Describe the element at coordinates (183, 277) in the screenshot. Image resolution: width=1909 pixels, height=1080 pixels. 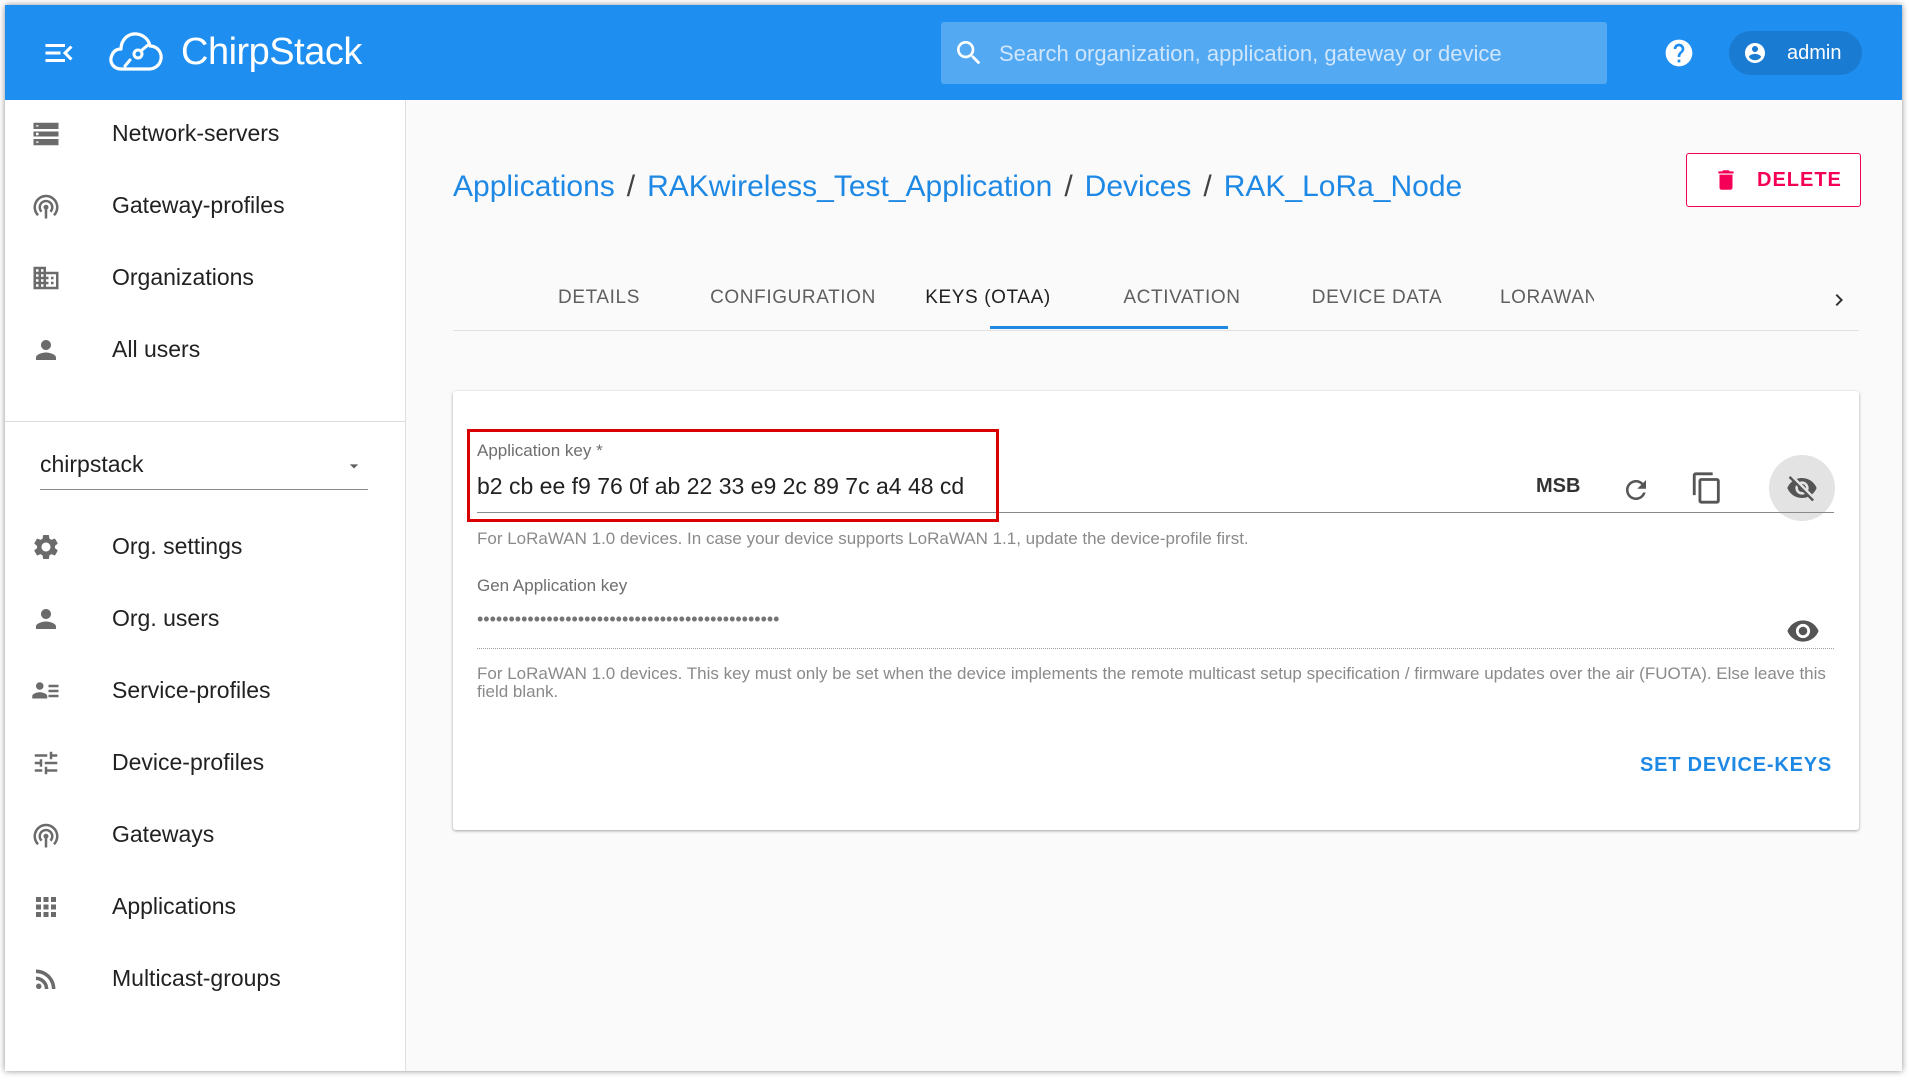
I see `sidebar-item-label: Organizations` at that location.